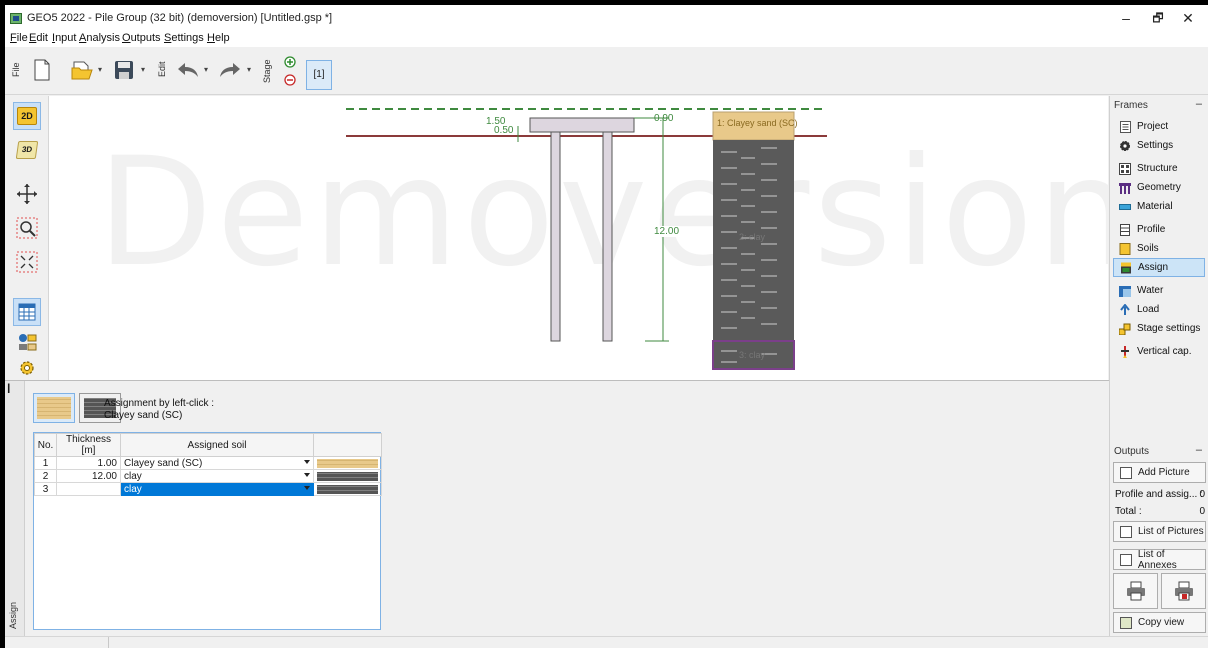 This screenshot has height=648, width=1208. I want to click on open-folder-icon, so click(82, 70).